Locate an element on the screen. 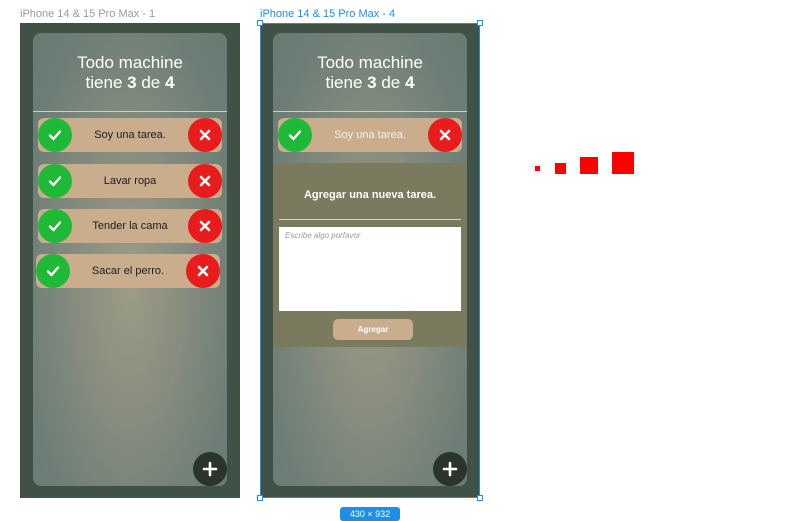 The image size is (800, 521). todo-text: Lavar ropa is located at coordinates (130, 181).